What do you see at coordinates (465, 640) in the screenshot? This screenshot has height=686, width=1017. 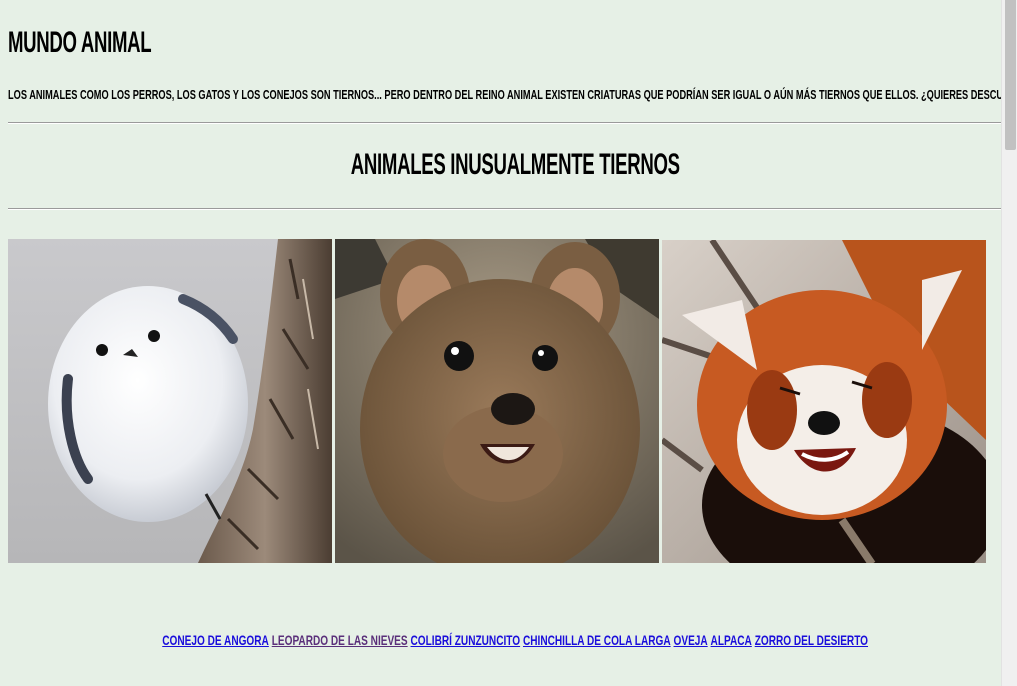 I see `animal-link: Colibrí zunzuncito` at bounding box center [465, 640].